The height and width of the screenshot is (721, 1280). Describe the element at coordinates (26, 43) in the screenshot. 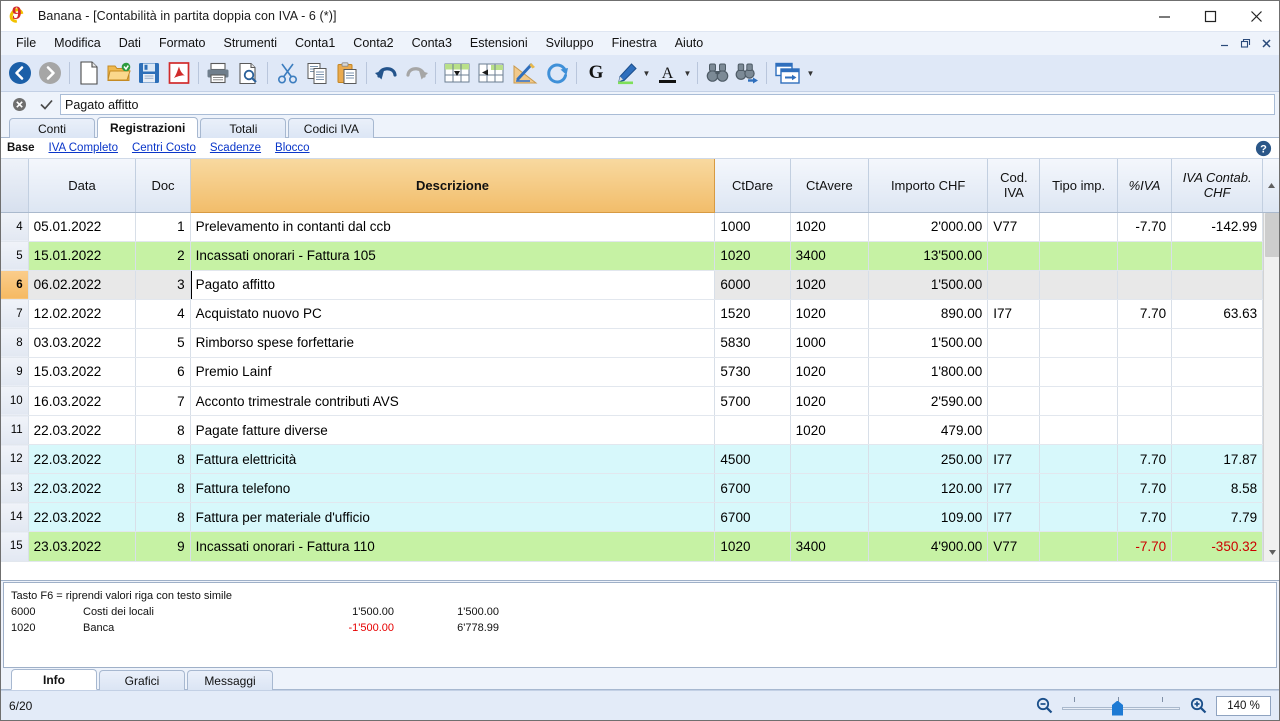

I see `menu-file: File` at that location.